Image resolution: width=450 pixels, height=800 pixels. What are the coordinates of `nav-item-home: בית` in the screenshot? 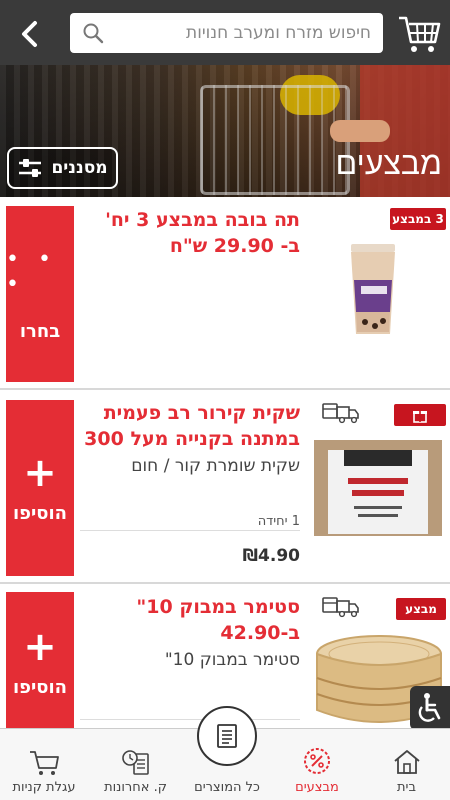 It's located at (406, 764).